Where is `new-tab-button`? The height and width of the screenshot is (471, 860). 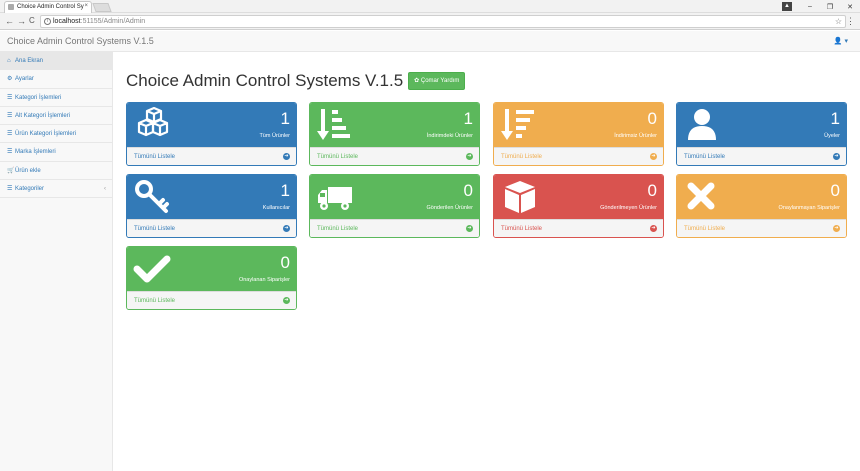
new-tab-button is located at coordinates (102, 7).